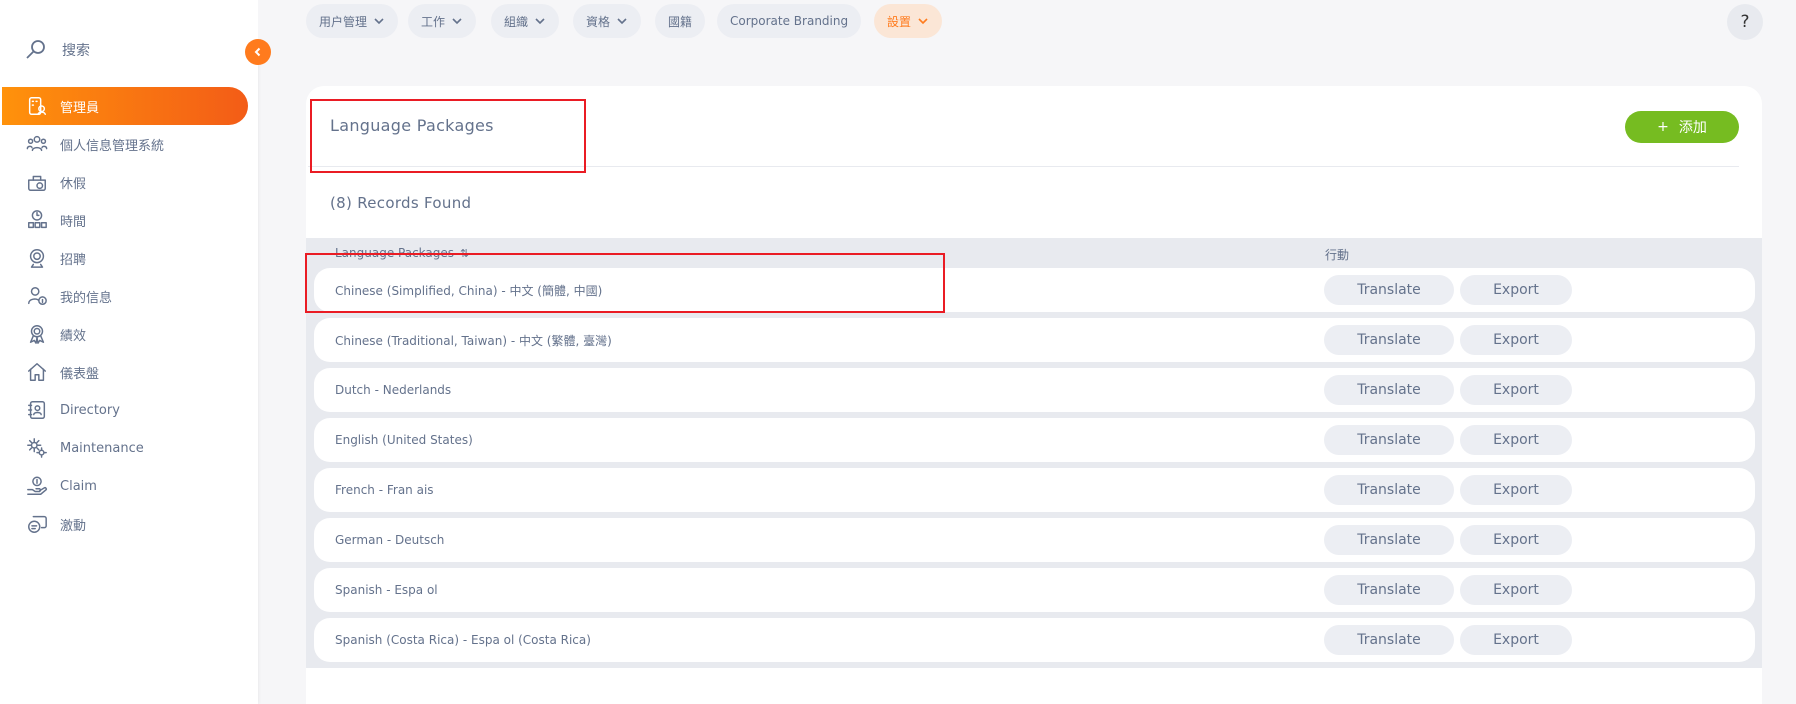 The image size is (1796, 704). I want to click on topnav-label: 資格, so click(598, 21).